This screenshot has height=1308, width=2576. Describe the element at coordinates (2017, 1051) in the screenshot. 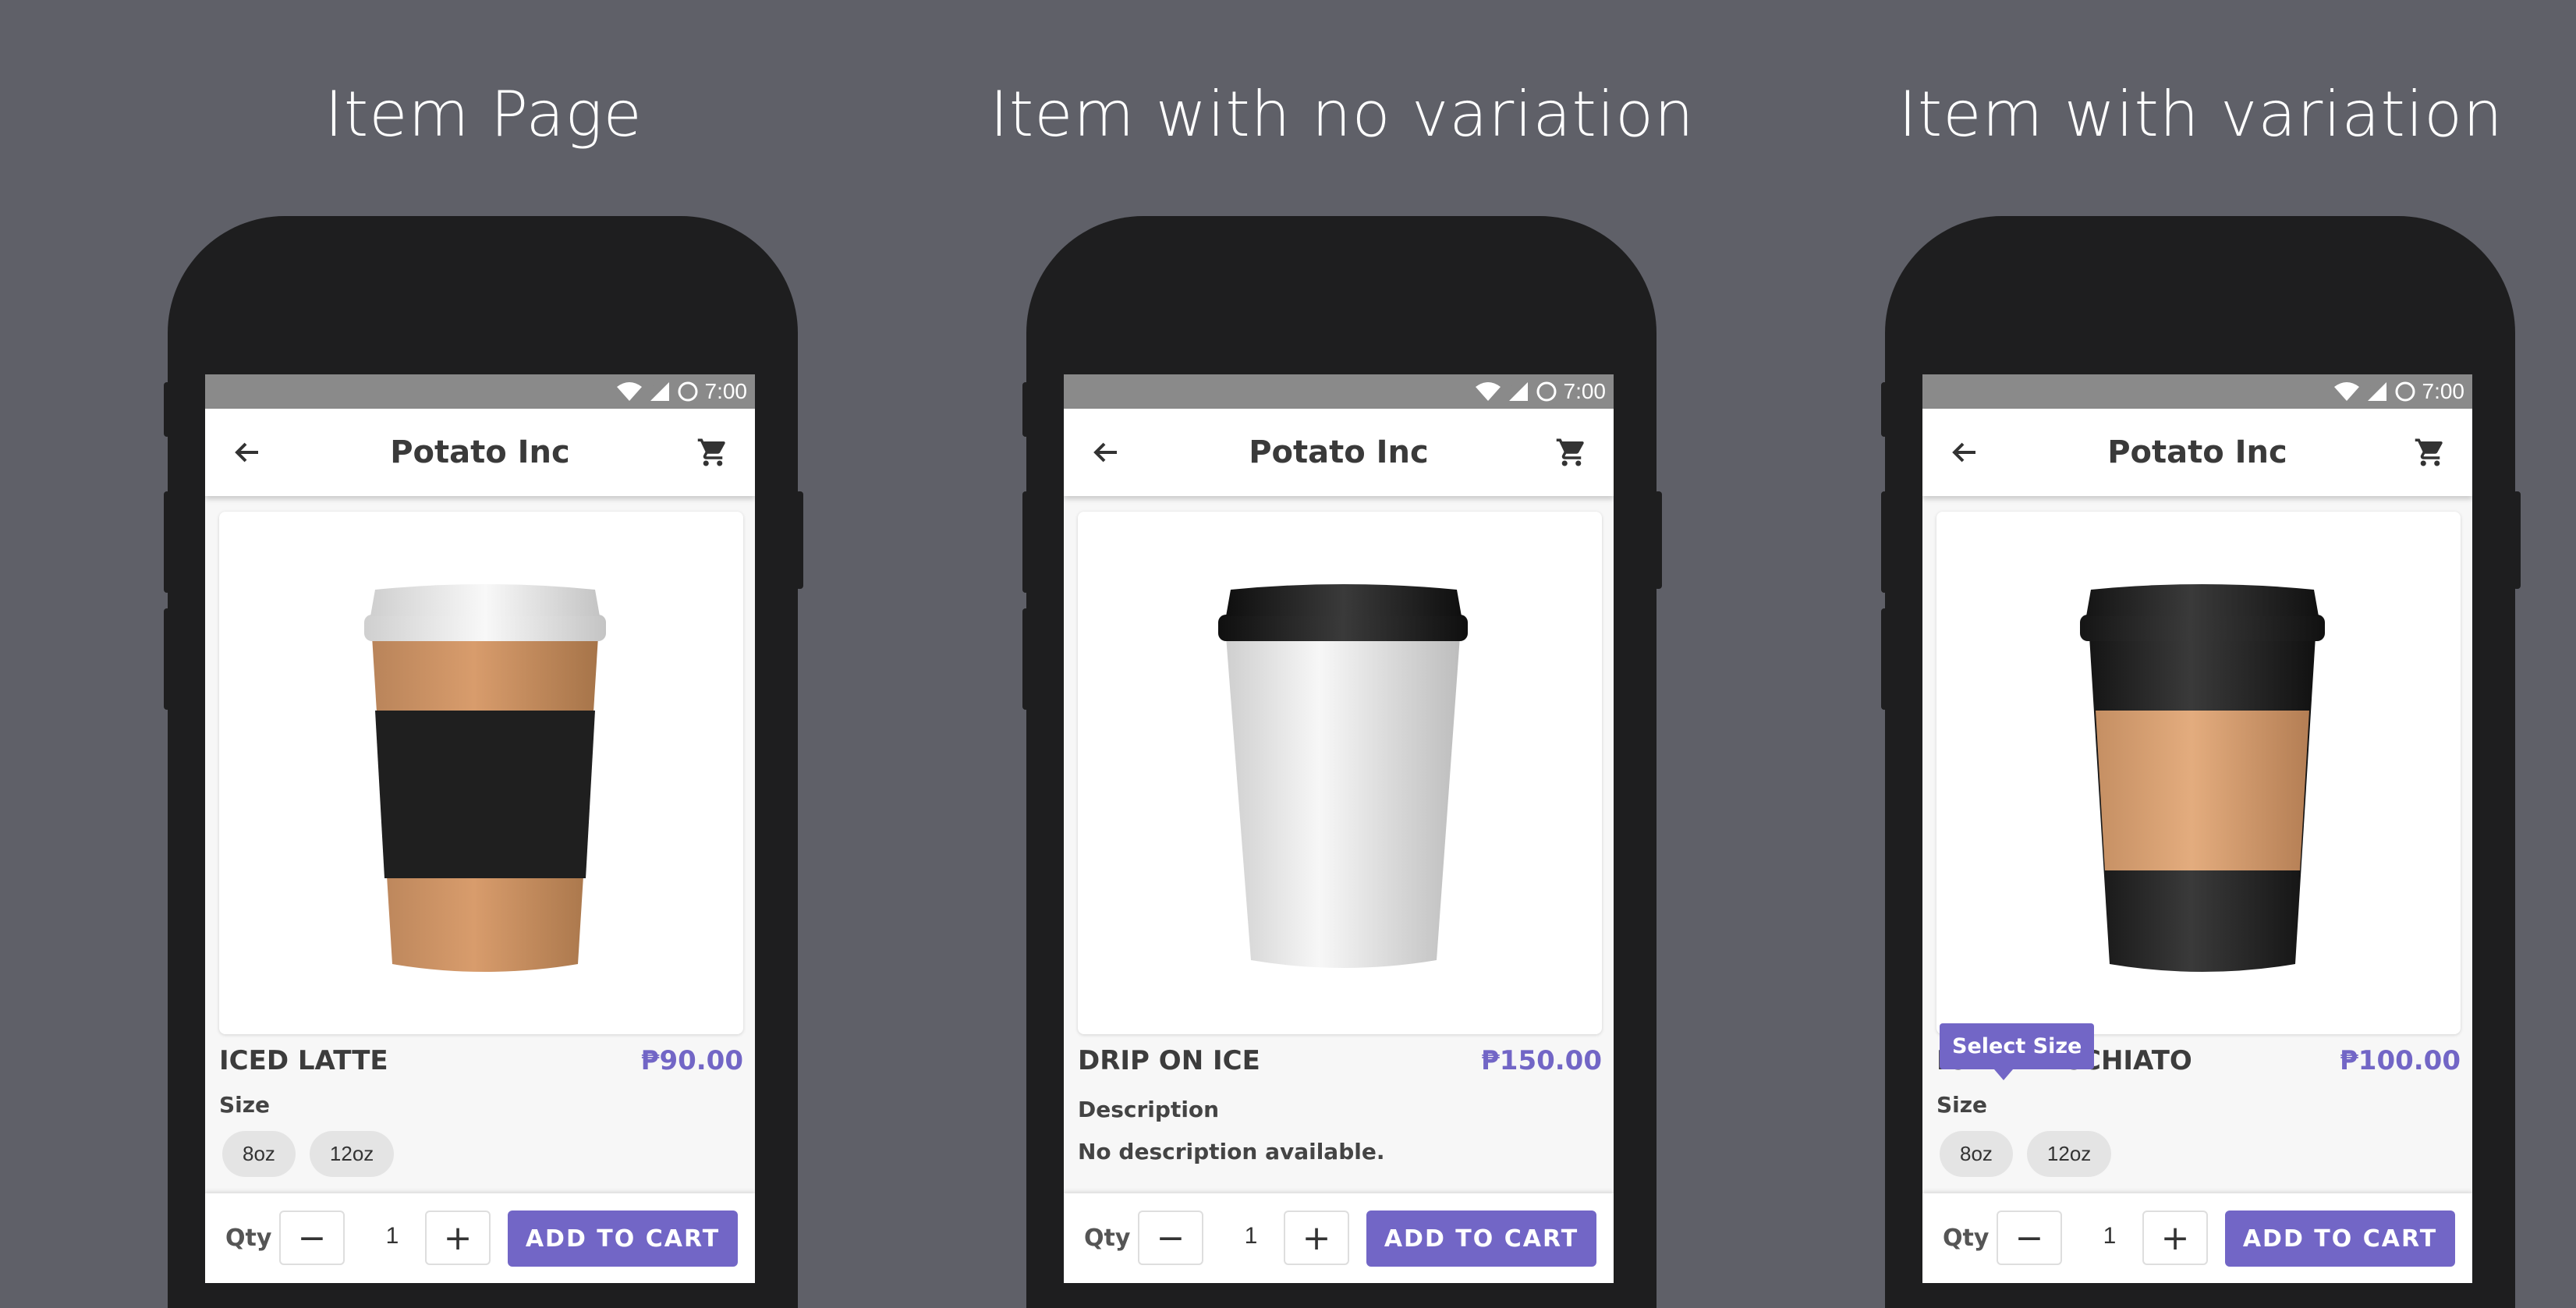

I see `select-size-tooltip: Select Size` at that location.